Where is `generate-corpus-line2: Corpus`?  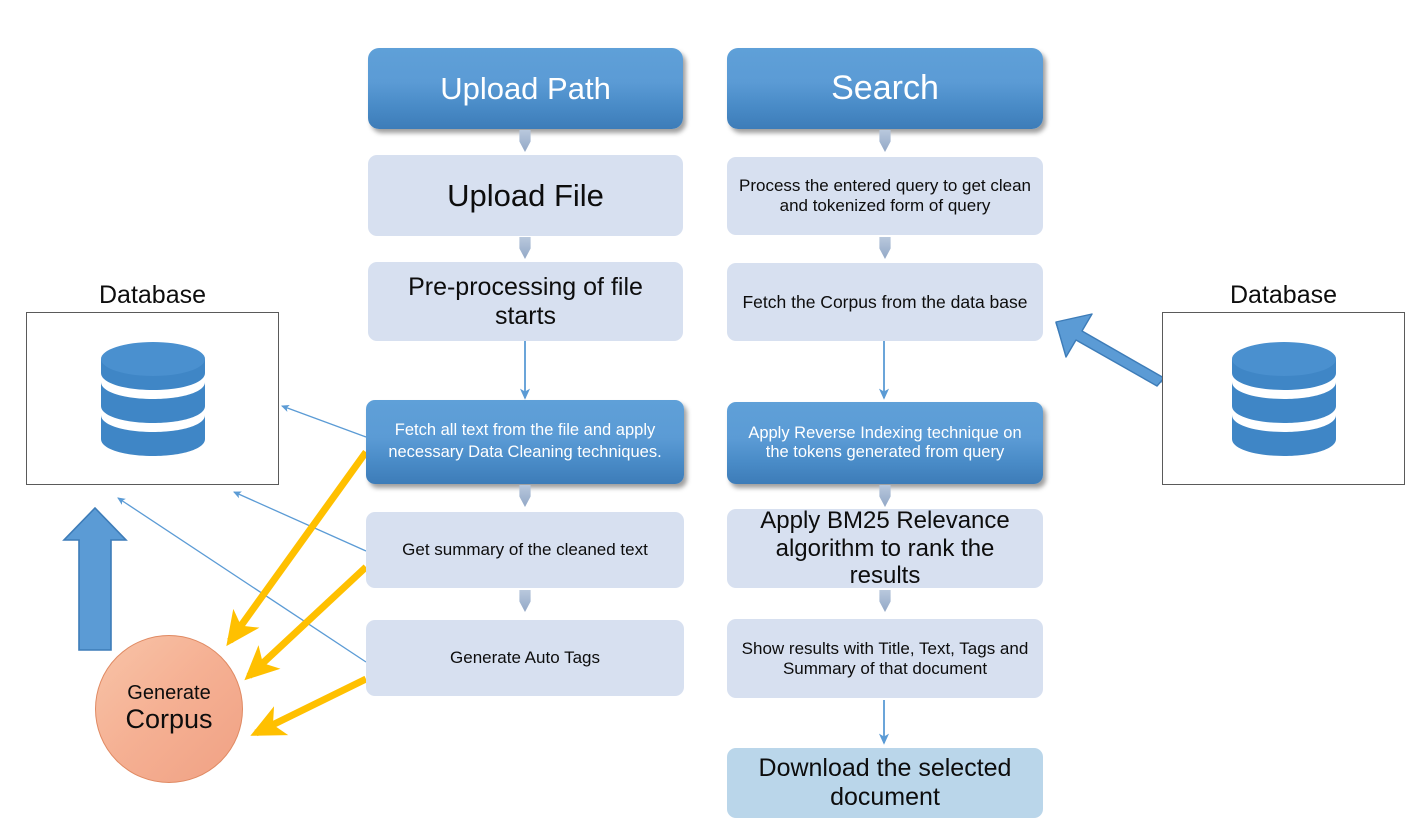
generate-corpus-line2: Corpus is located at coordinates (169, 719).